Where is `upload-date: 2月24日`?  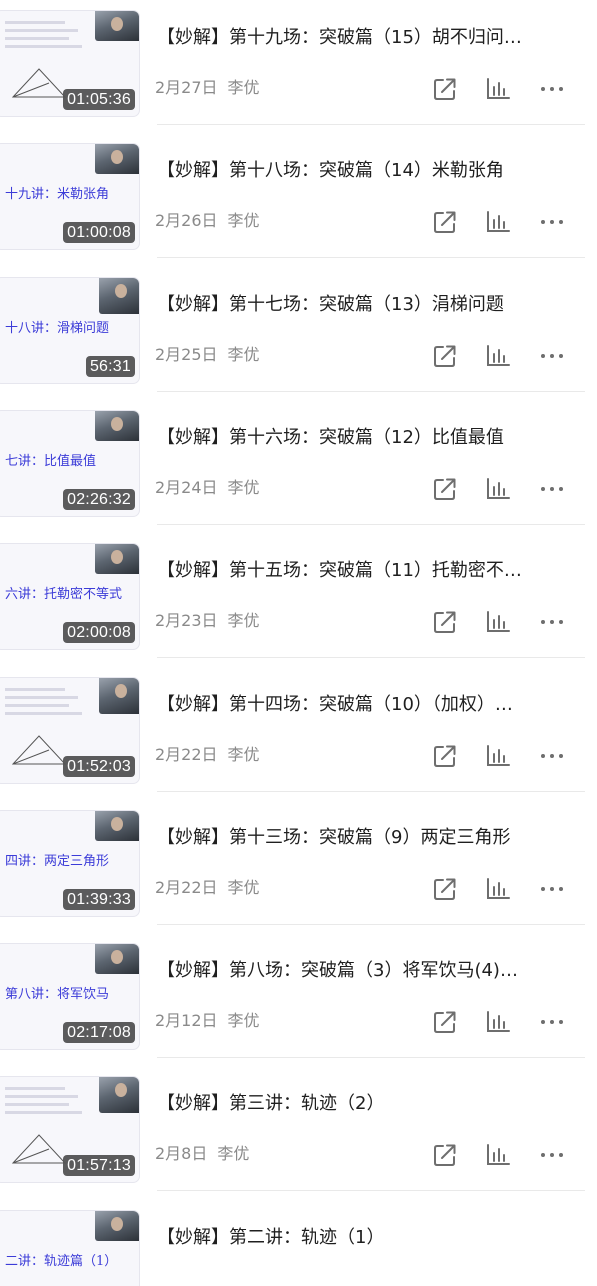 upload-date: 2月24日 is located at coordinates (186, 487).